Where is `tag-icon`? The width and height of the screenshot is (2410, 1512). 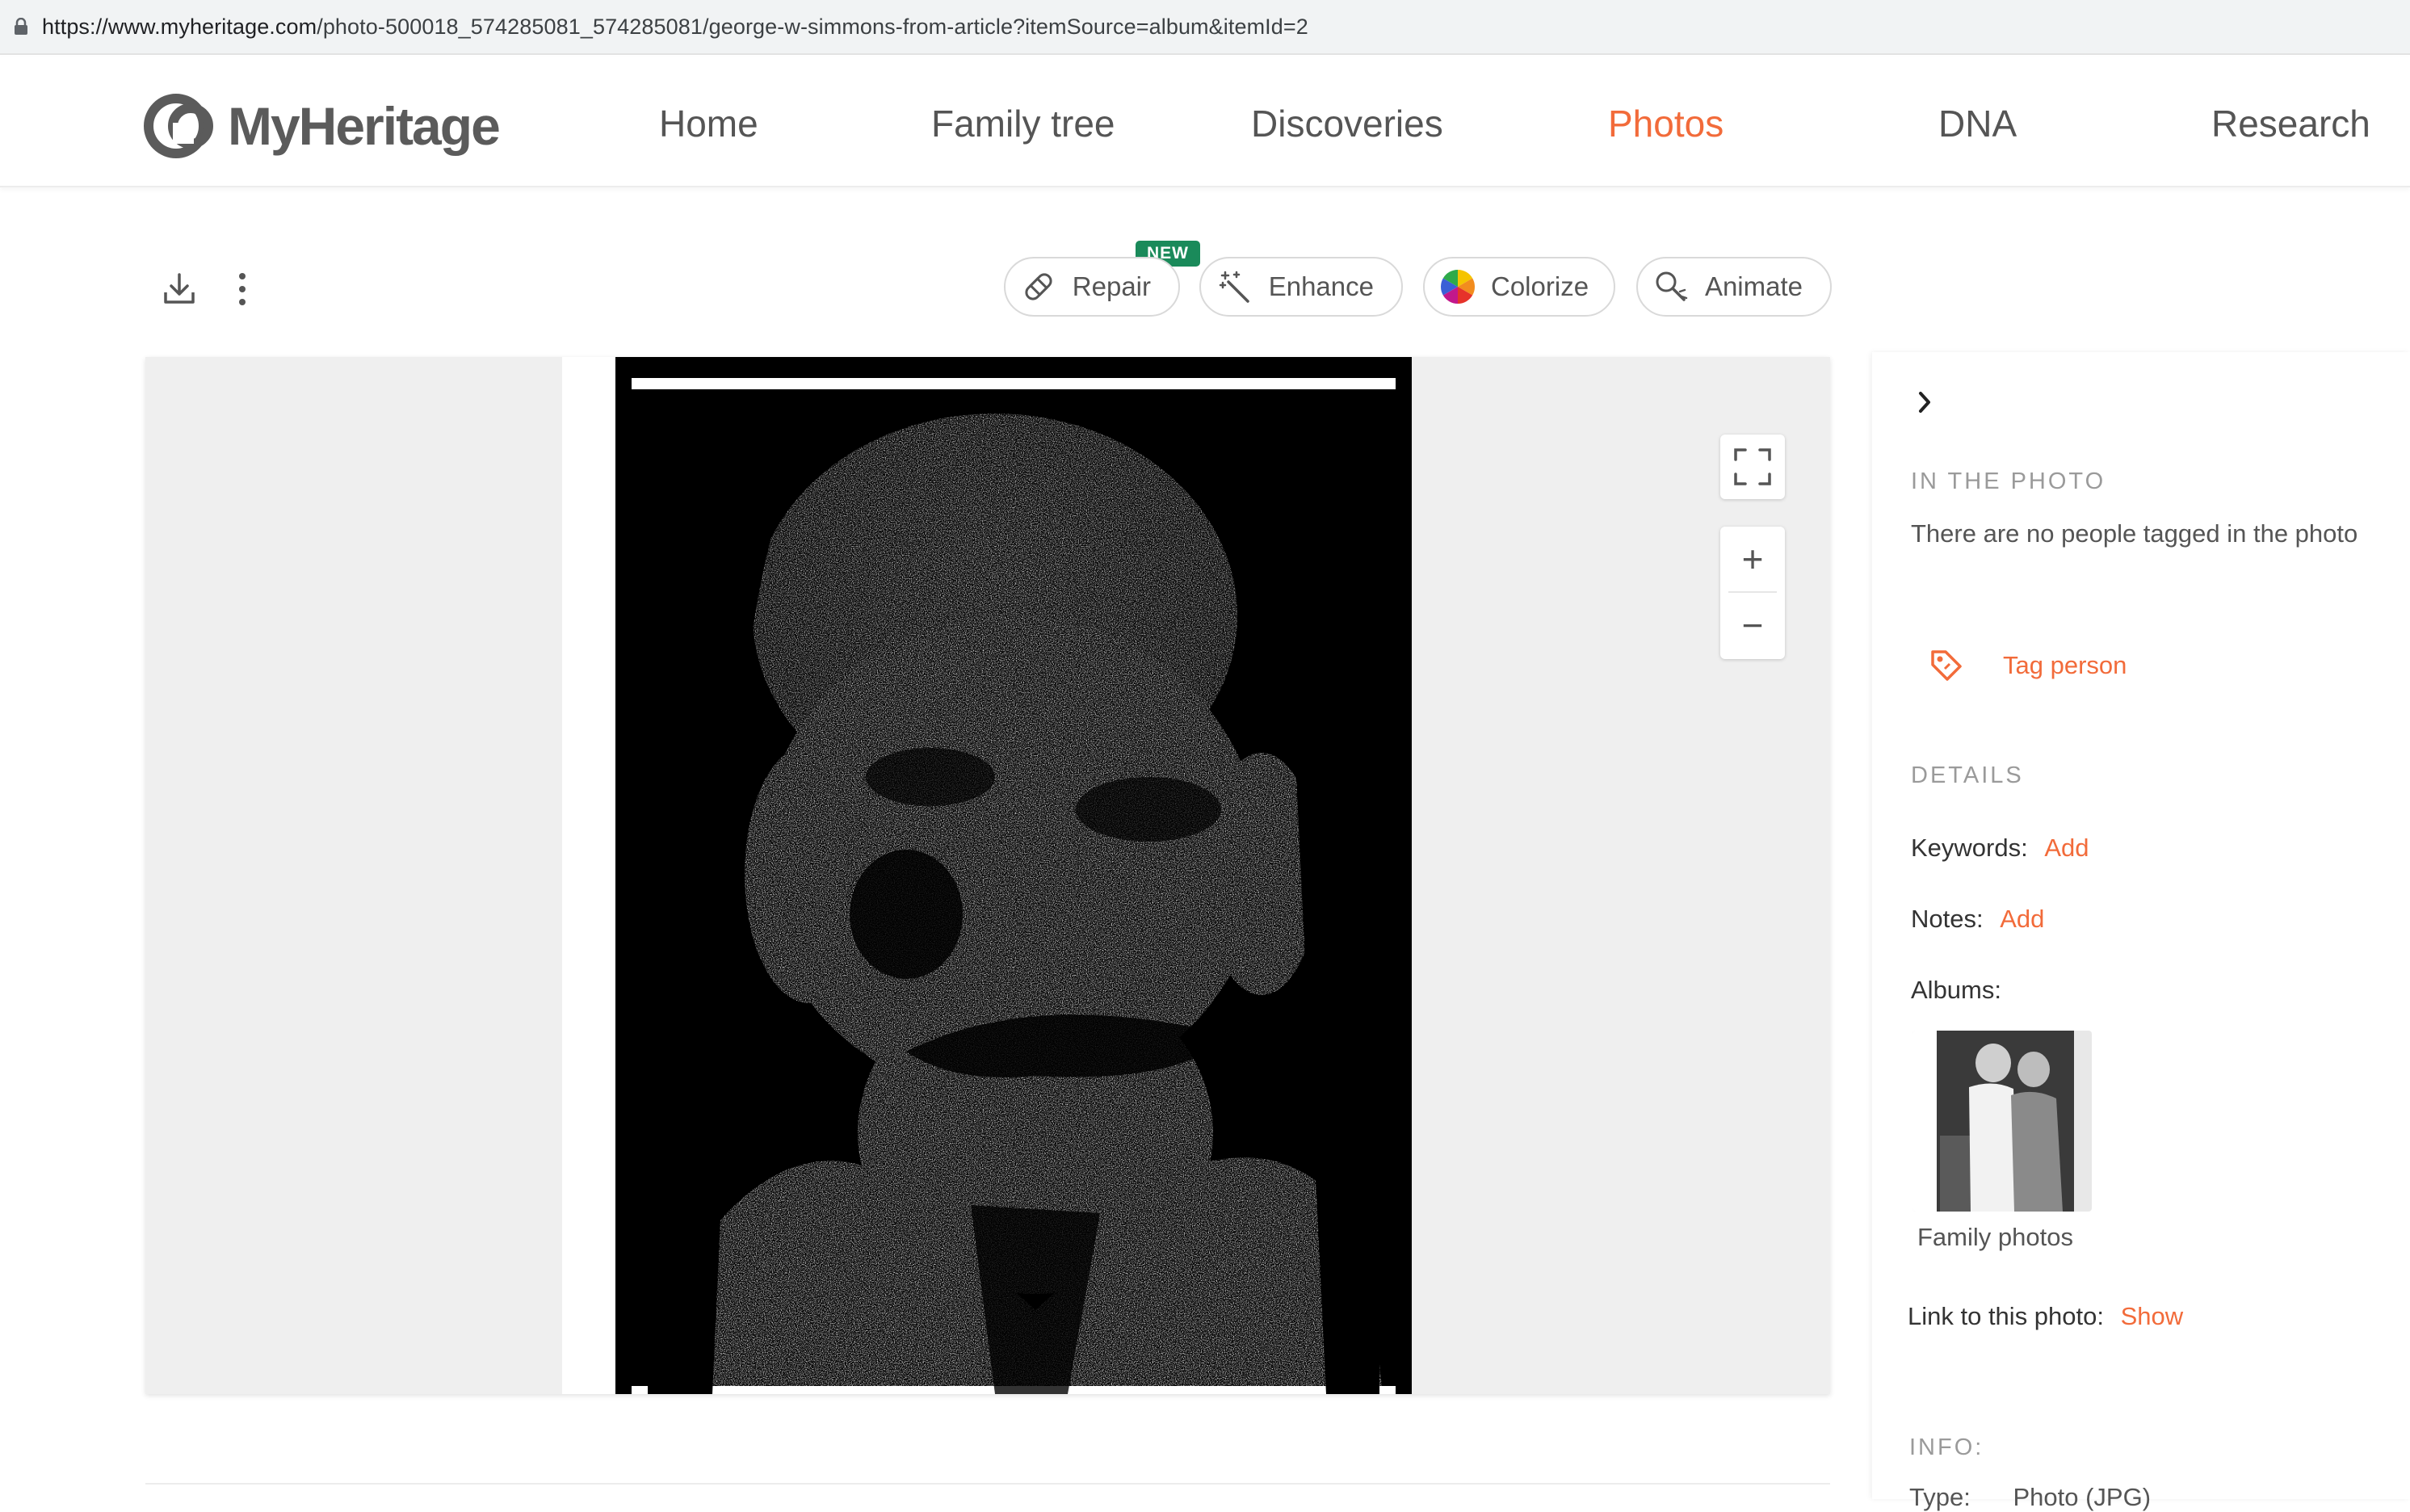 tag-icon is located at coordinates (1946, 665).